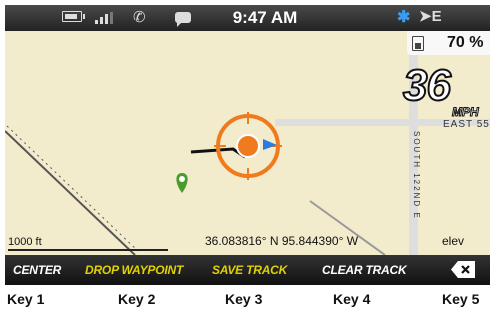 The image size is (494, 309). What do you see at coordinates (282, 241) in the screenshot?
I see `coordinates-readout: 36.083816° N 95.844390° W` at bounding box center [282, 241].